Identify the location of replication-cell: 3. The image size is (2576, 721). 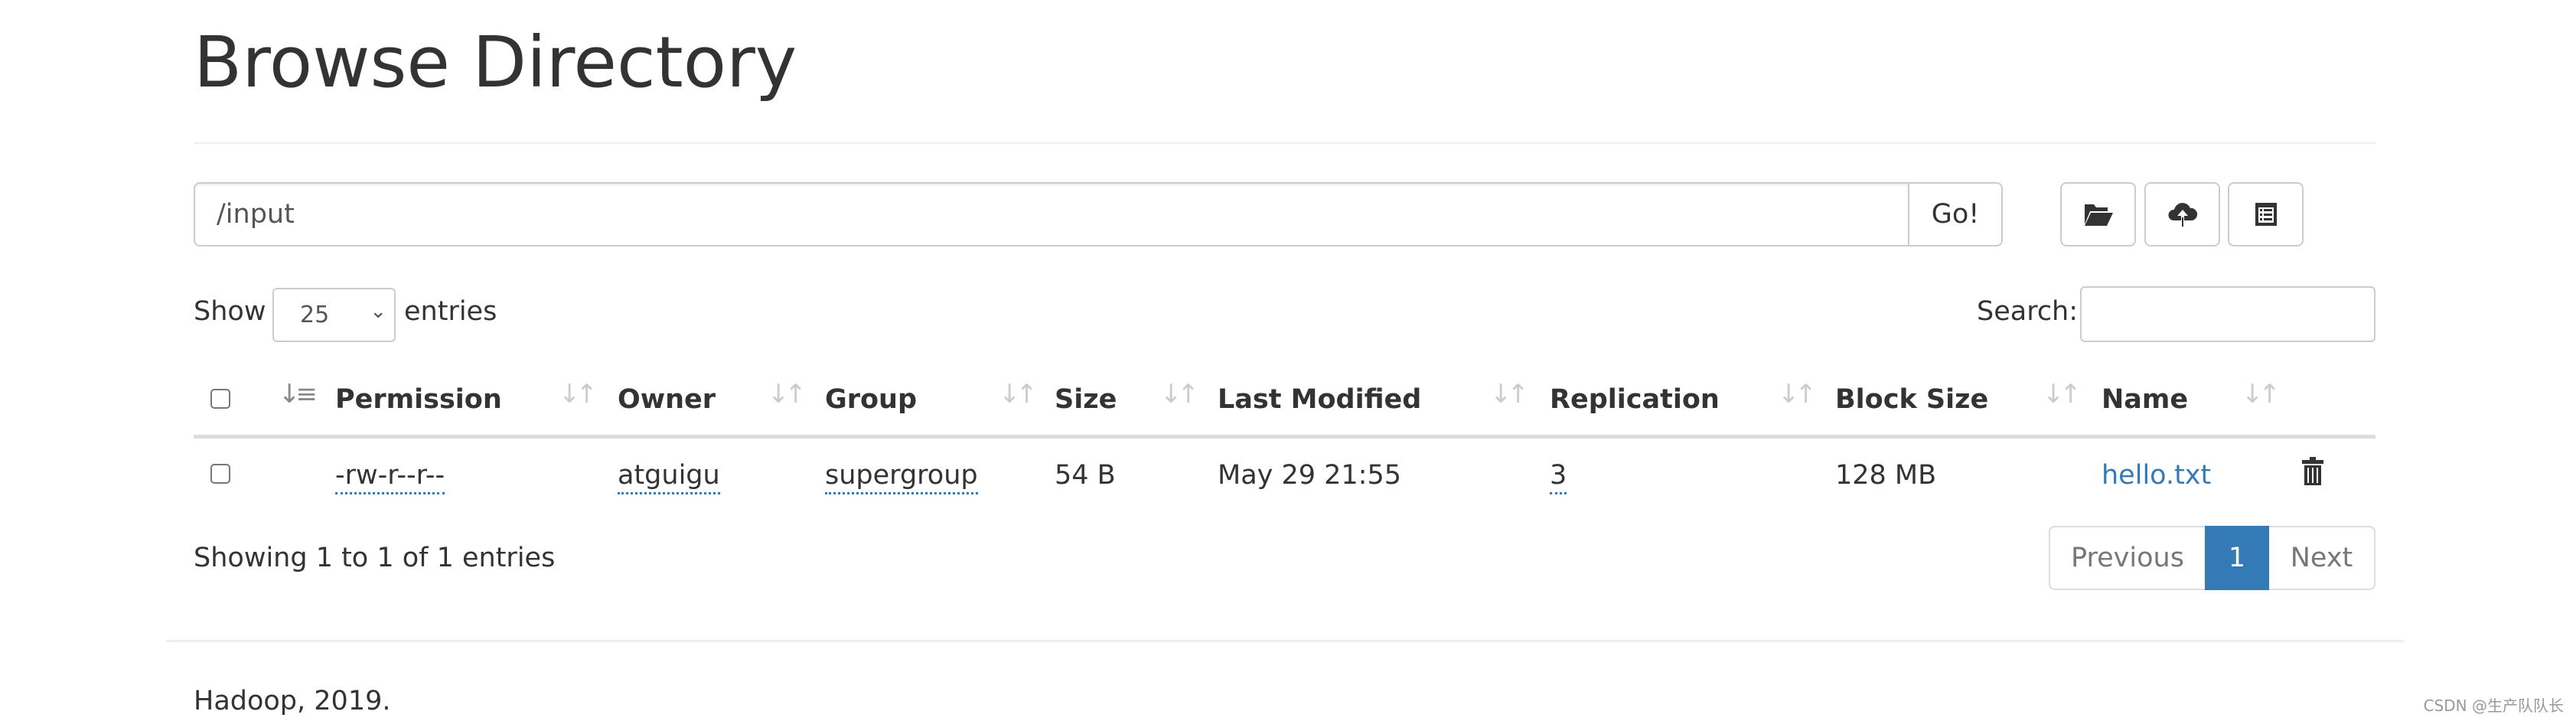
(1558, 477).